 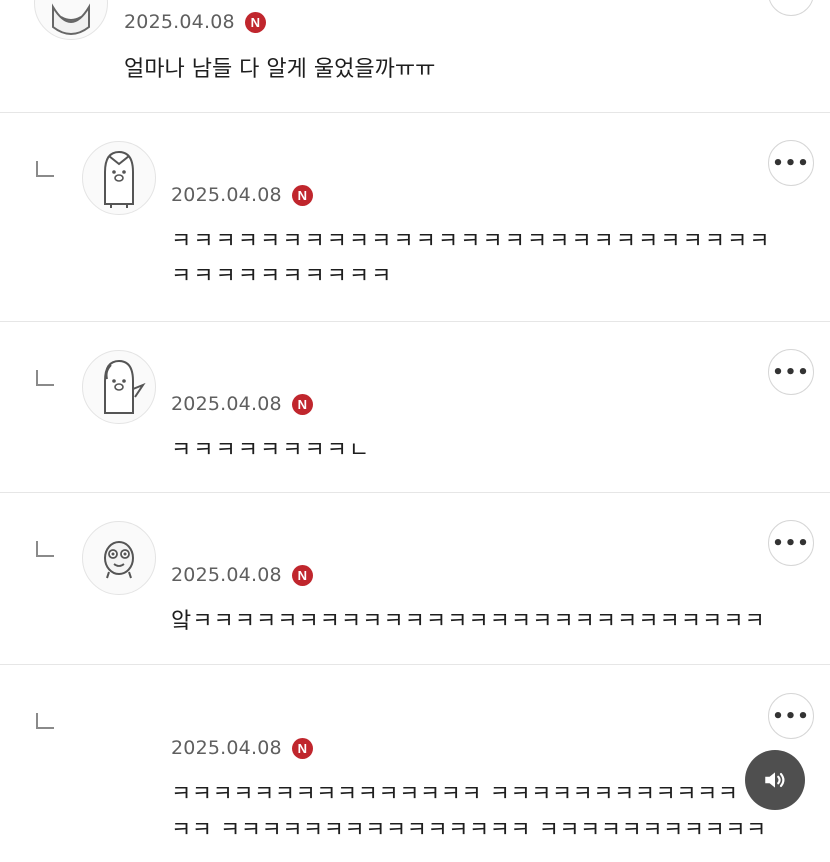 I want to click on comment-item: 2025.04.08 N 얼마나 남들 다 알게 울었을까ㅠㅠ, so click(x=415, y=56).